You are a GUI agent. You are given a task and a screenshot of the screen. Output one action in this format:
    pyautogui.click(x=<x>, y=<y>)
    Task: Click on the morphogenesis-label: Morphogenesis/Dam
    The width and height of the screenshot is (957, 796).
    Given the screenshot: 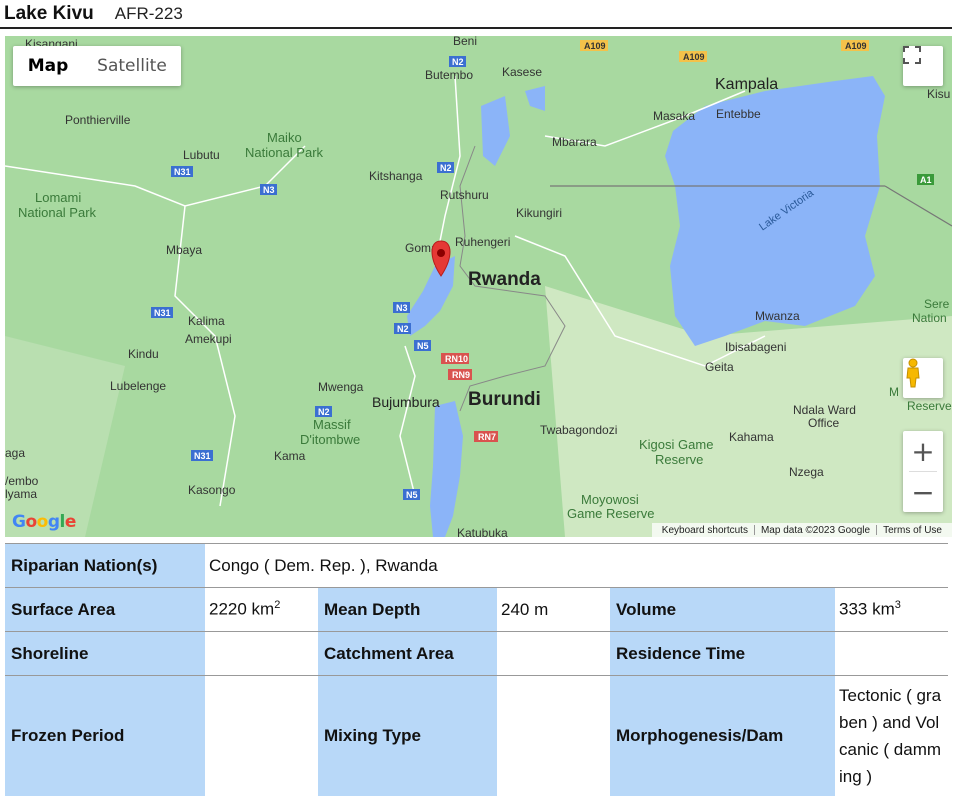 What is the action you would take?
    pyautogui.click(x=722, y=735)
    